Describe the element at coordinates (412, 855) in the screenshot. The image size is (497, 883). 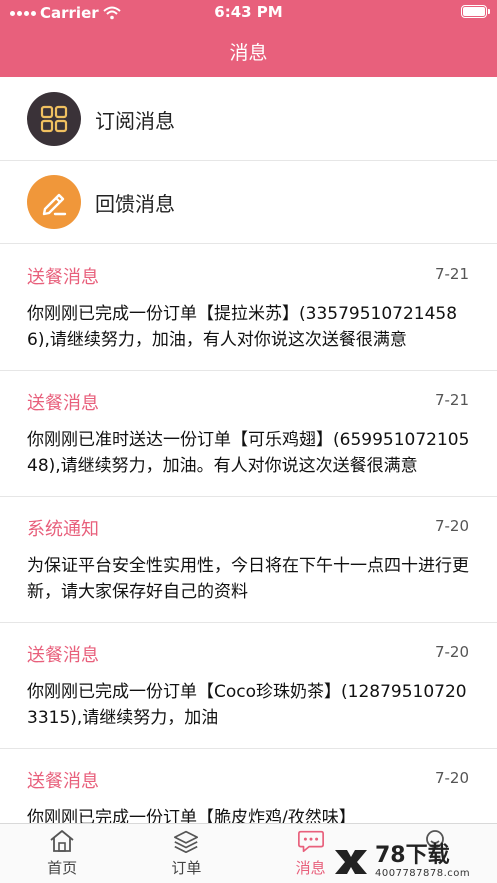
I see `watermark-text: 78下载` at that location.